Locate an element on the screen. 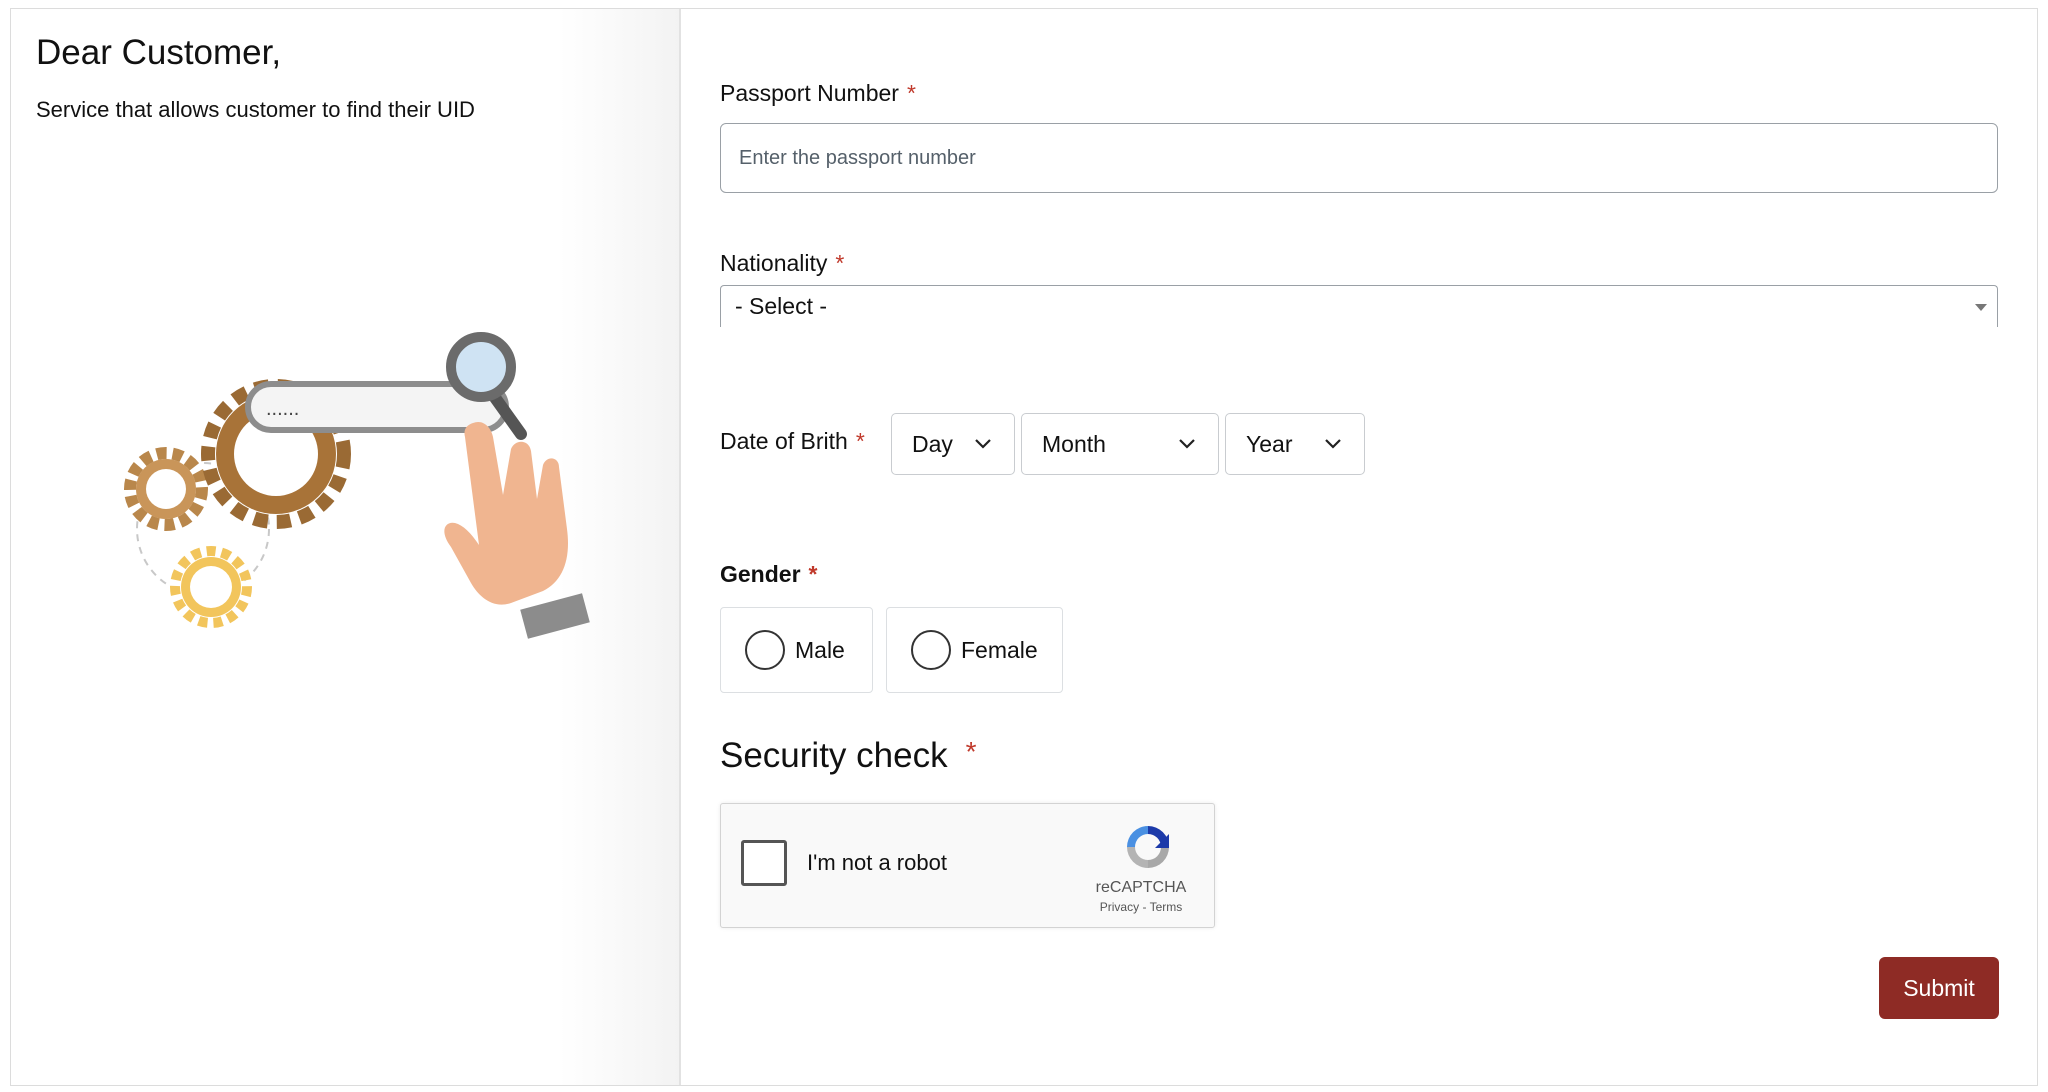  caret-down-icon is located at coordinates (1981, 307).